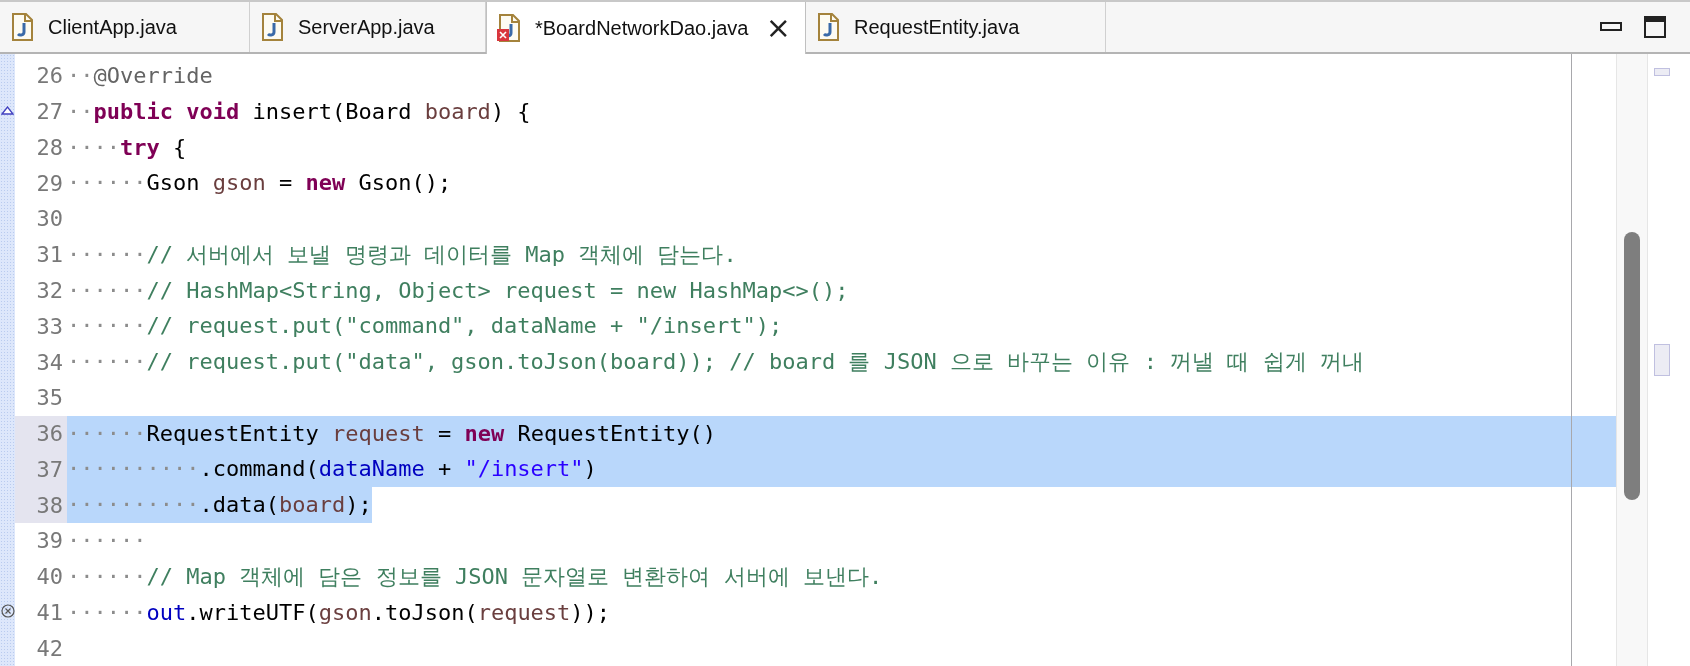 The height and width of the screenshot is (666, 1690). Describe the element at coordinates (173, 183) in the screenshot. I see `code-text: Gson` at that location.